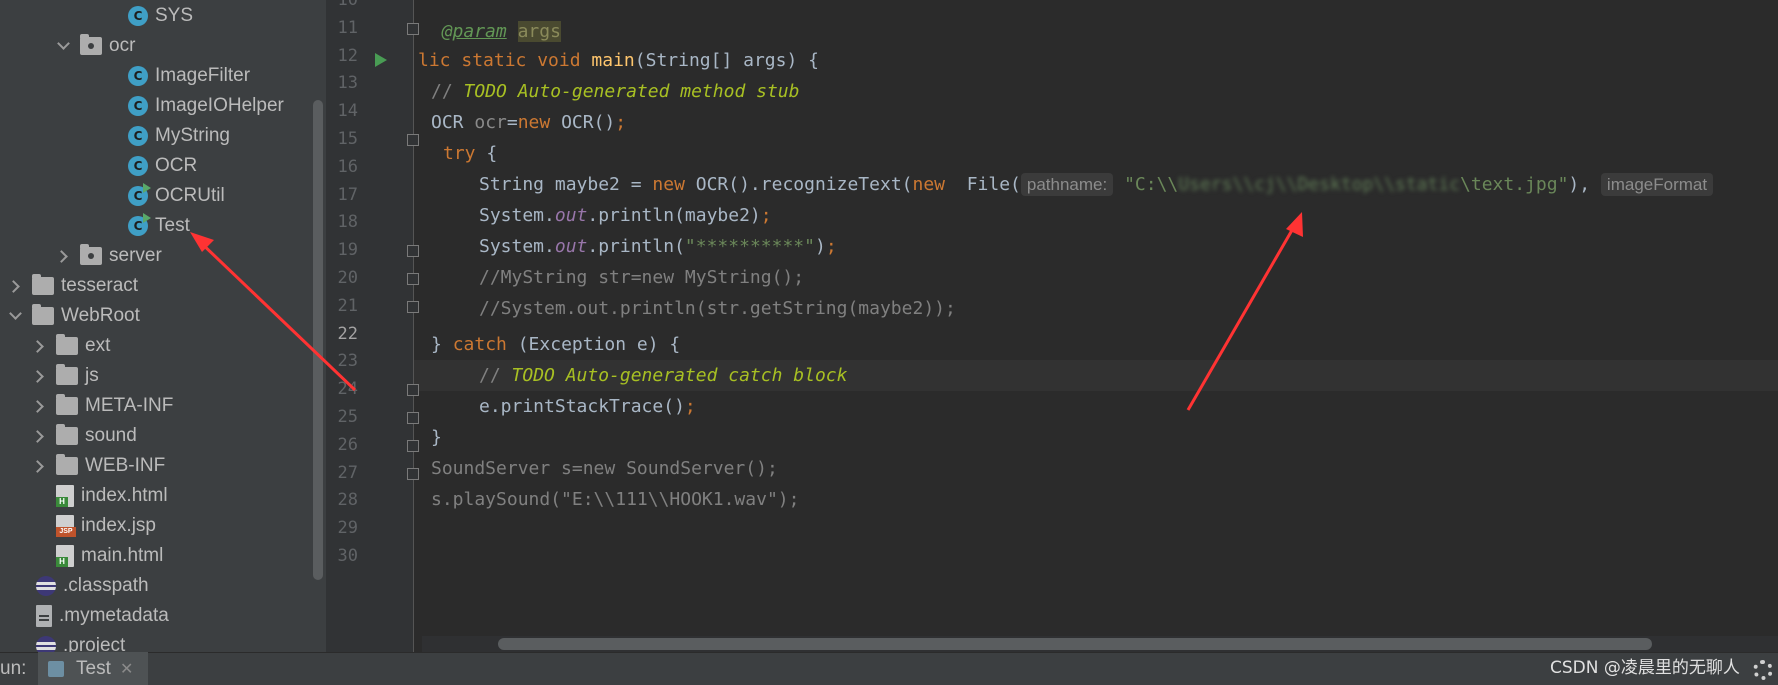  I want to click on tree-item-sys: C SYS, so click(155, 16).